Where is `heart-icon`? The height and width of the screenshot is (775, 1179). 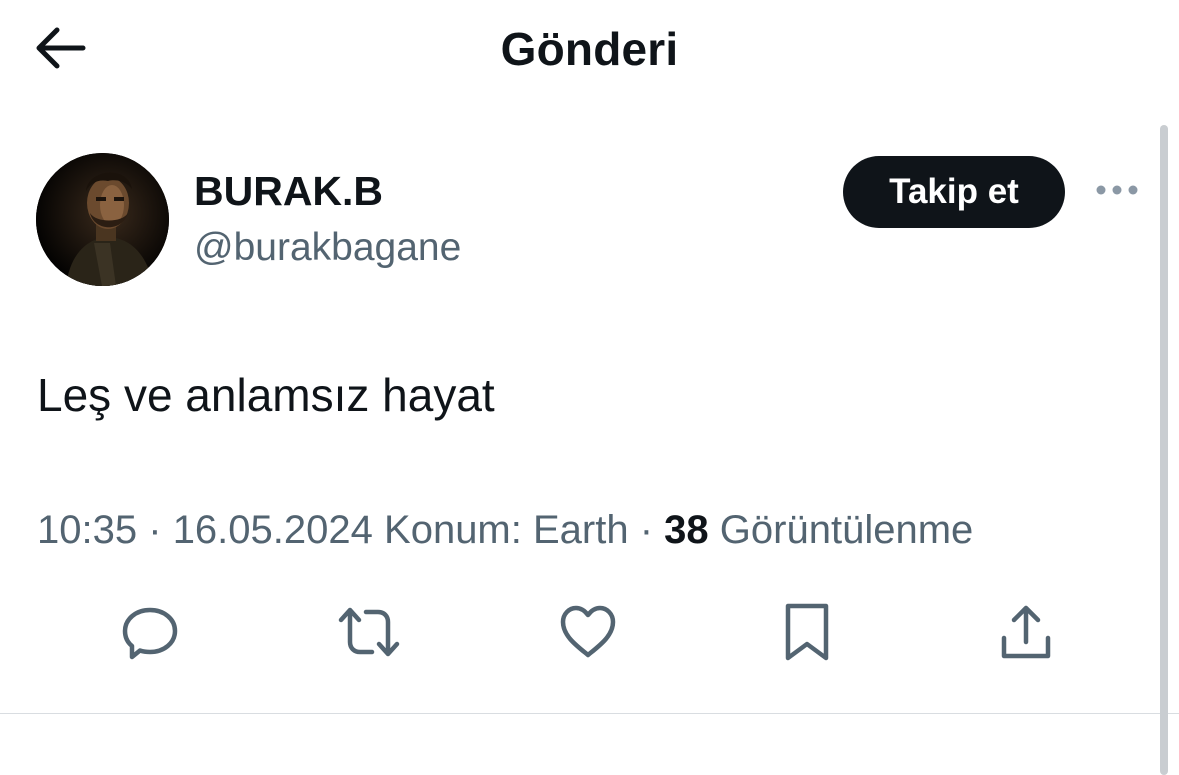
heart-icon is located at coordinates (588, 634).